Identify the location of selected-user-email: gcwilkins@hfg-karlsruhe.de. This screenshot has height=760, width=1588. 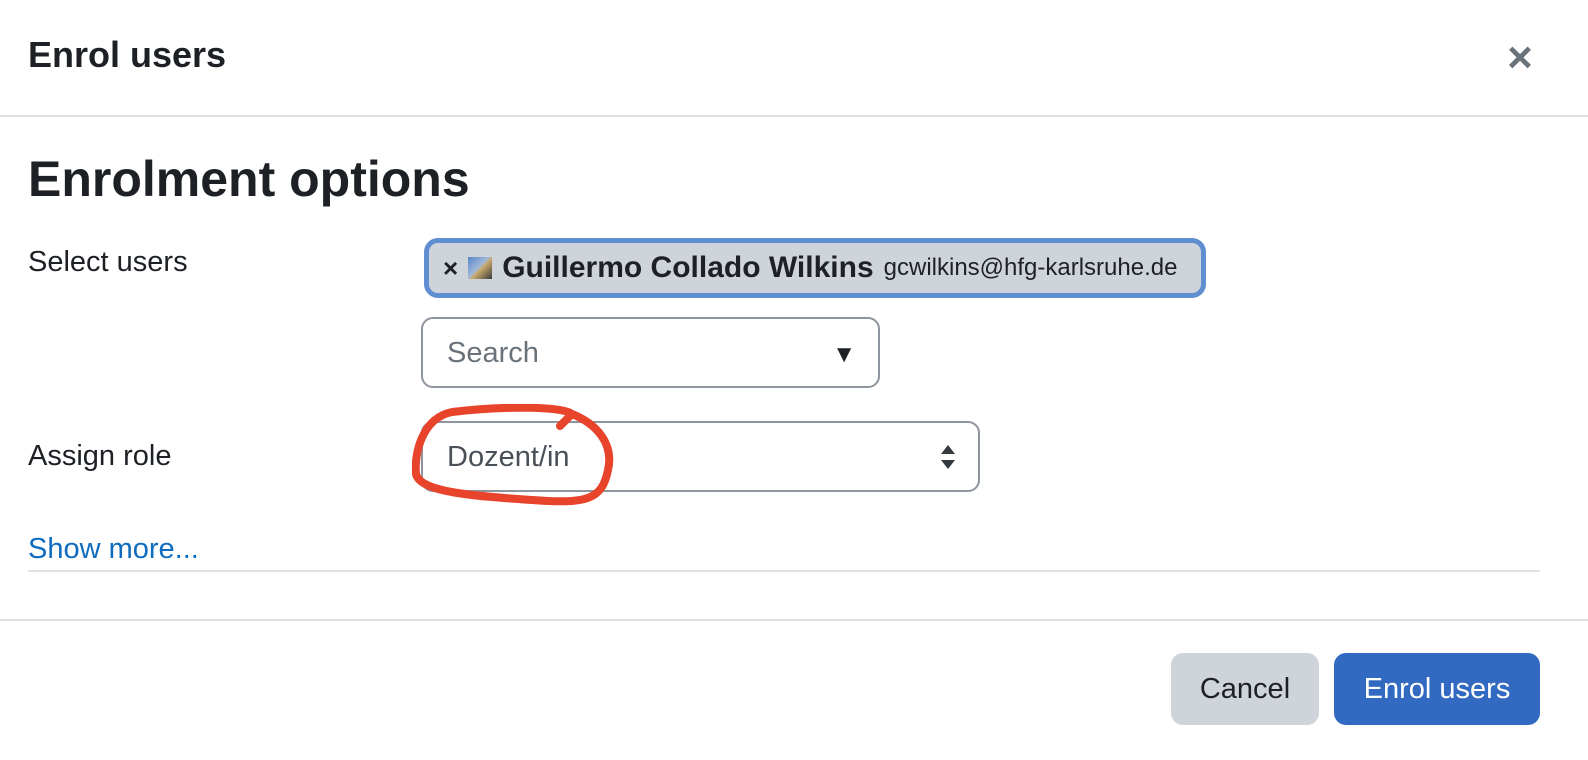
(1030, 267).